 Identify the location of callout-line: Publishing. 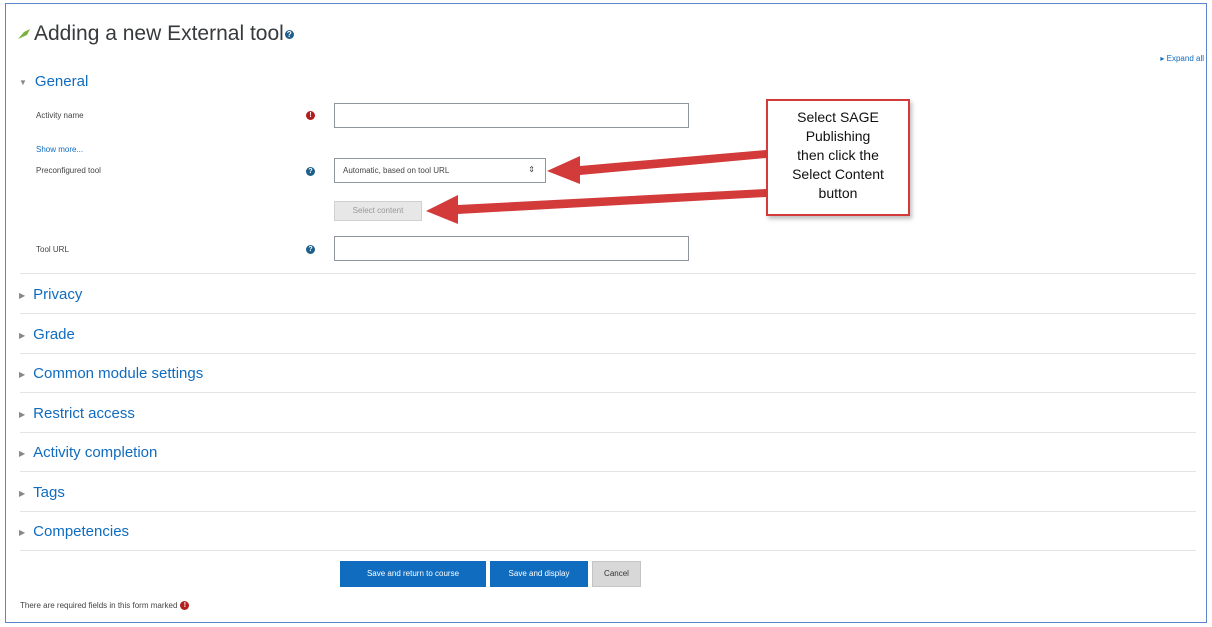
(838, 136).